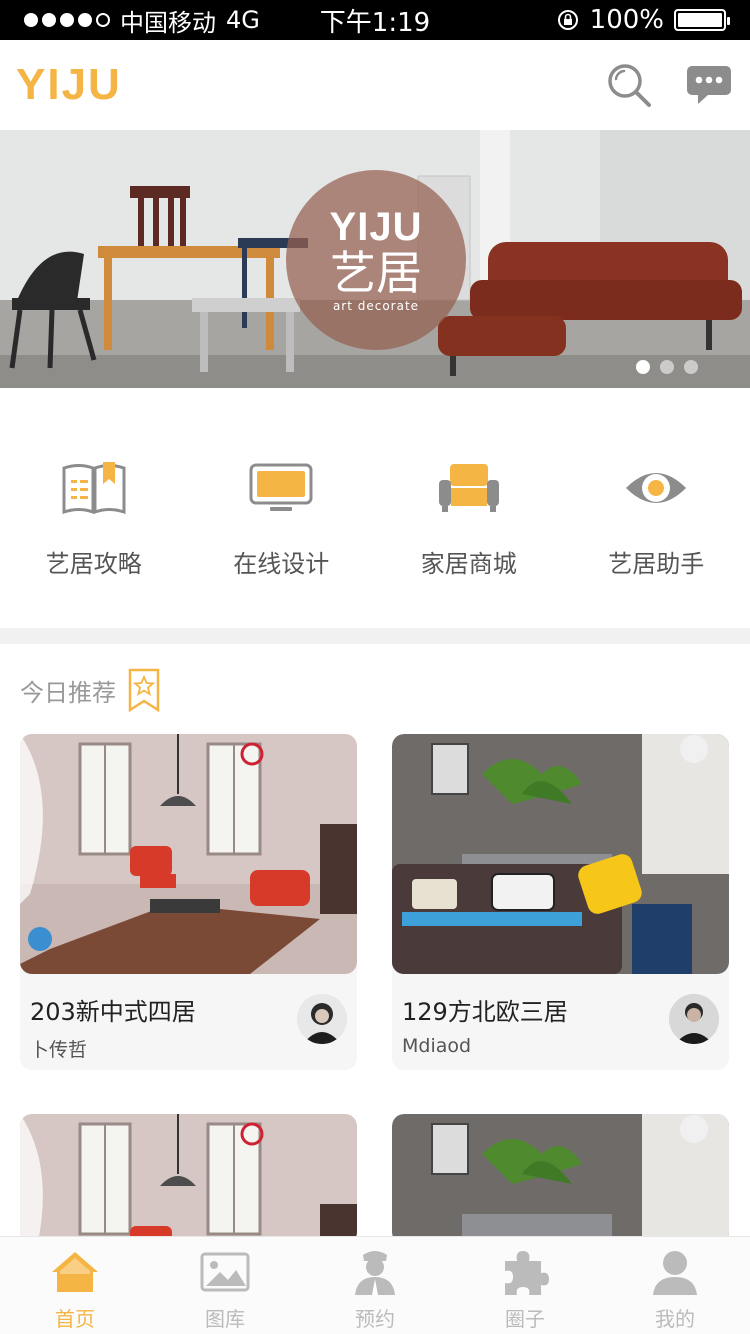 The image size is (750, 1334). I want to click on card-info: 203新中式四居 卜传哲, so click(188, 1022).